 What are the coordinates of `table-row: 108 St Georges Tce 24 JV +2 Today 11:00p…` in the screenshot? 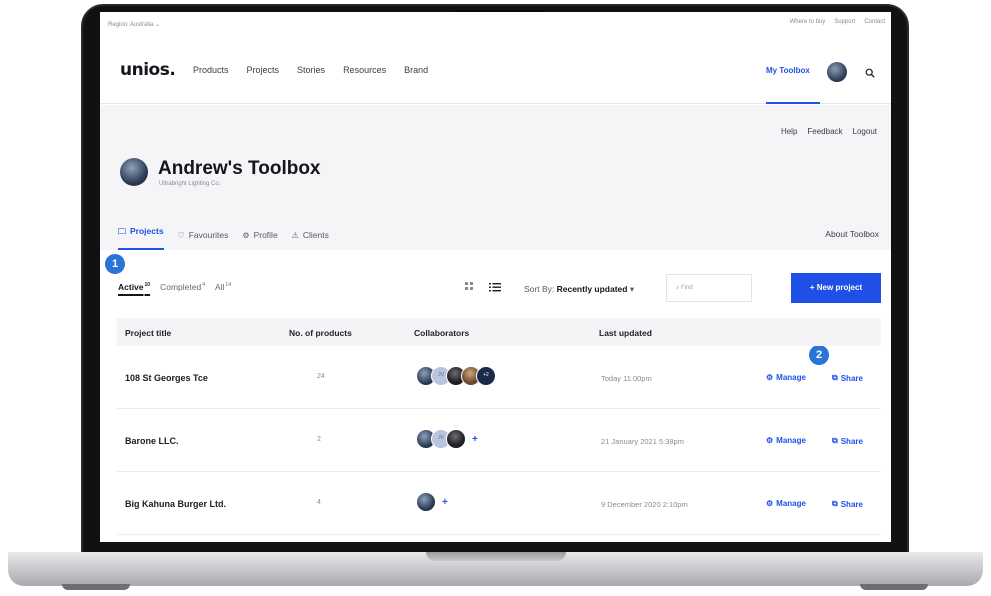 It's located at (499, 377).